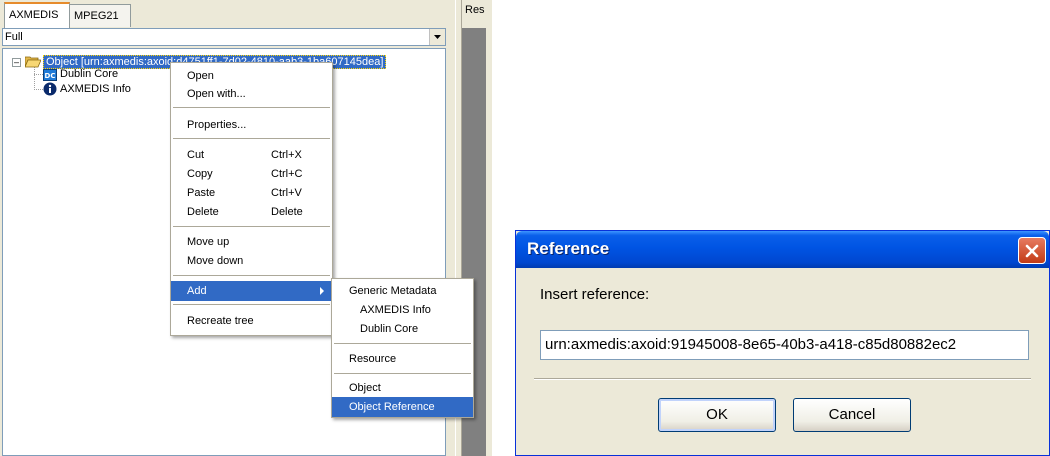  What do you see at coordinates (251, 193) in the screenshot?
I see `menu-item-paste: Paste Ctrl+V` at bounding box center [251, 193].